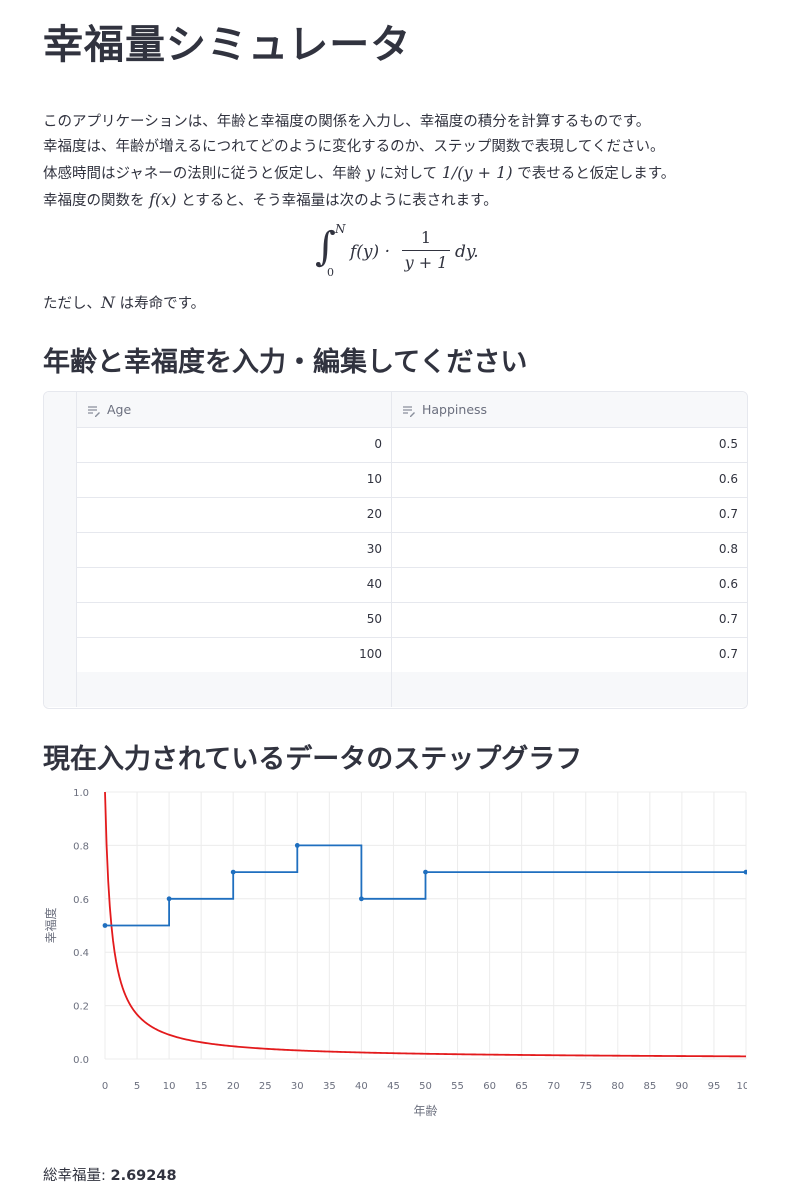 The width and height of the screenshot is (797, 1203). What do you see at coordinates (553, 1086) in the screenshot?
I see `x-tick-label: 70` at bounding box center [553, 1086].